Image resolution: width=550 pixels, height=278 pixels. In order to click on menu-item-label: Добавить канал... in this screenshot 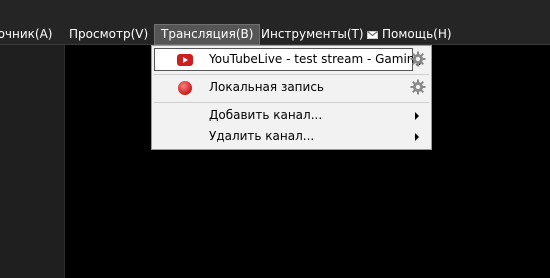, I will do `click(266, 115)`.